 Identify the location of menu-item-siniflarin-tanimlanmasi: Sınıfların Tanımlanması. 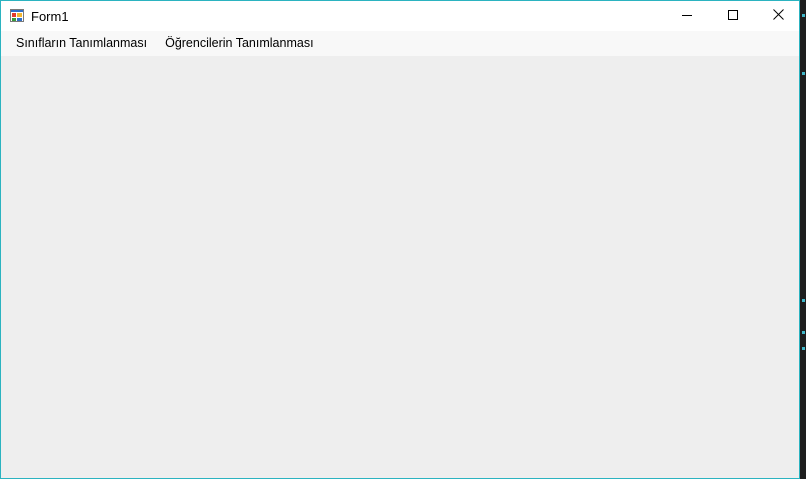
(78, 43).